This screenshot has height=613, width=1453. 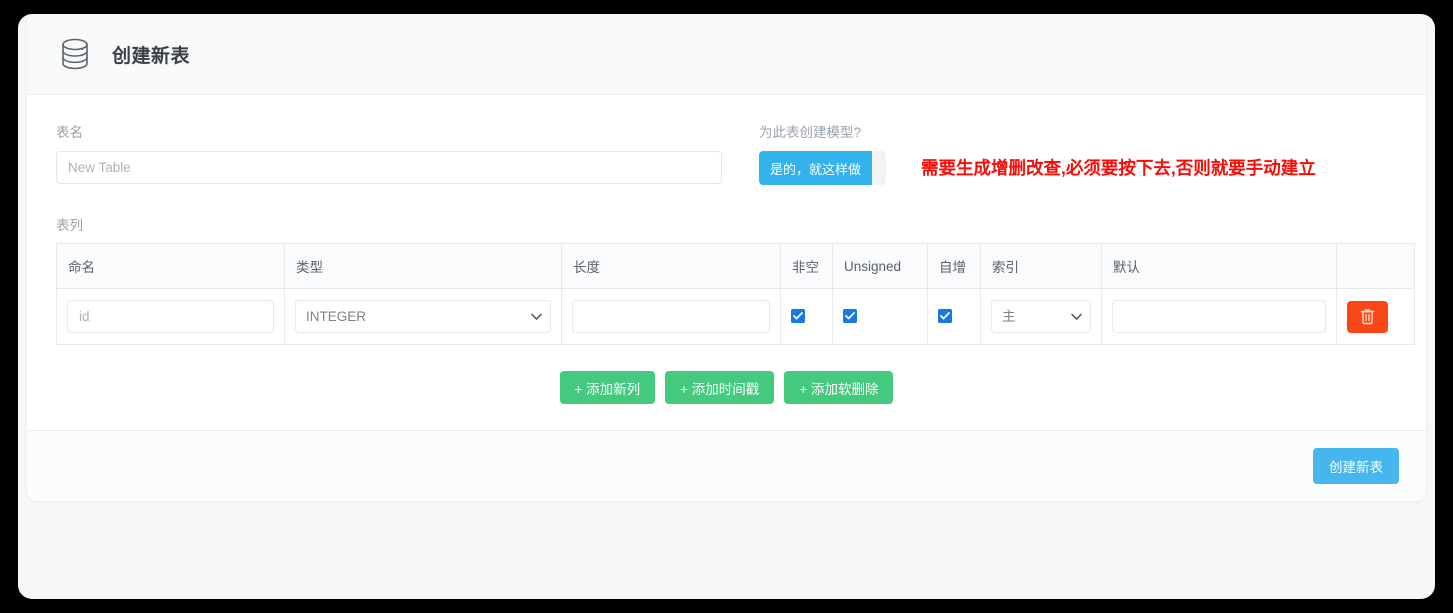 I want to click on column-default-input, so click(x=1219, y=316).